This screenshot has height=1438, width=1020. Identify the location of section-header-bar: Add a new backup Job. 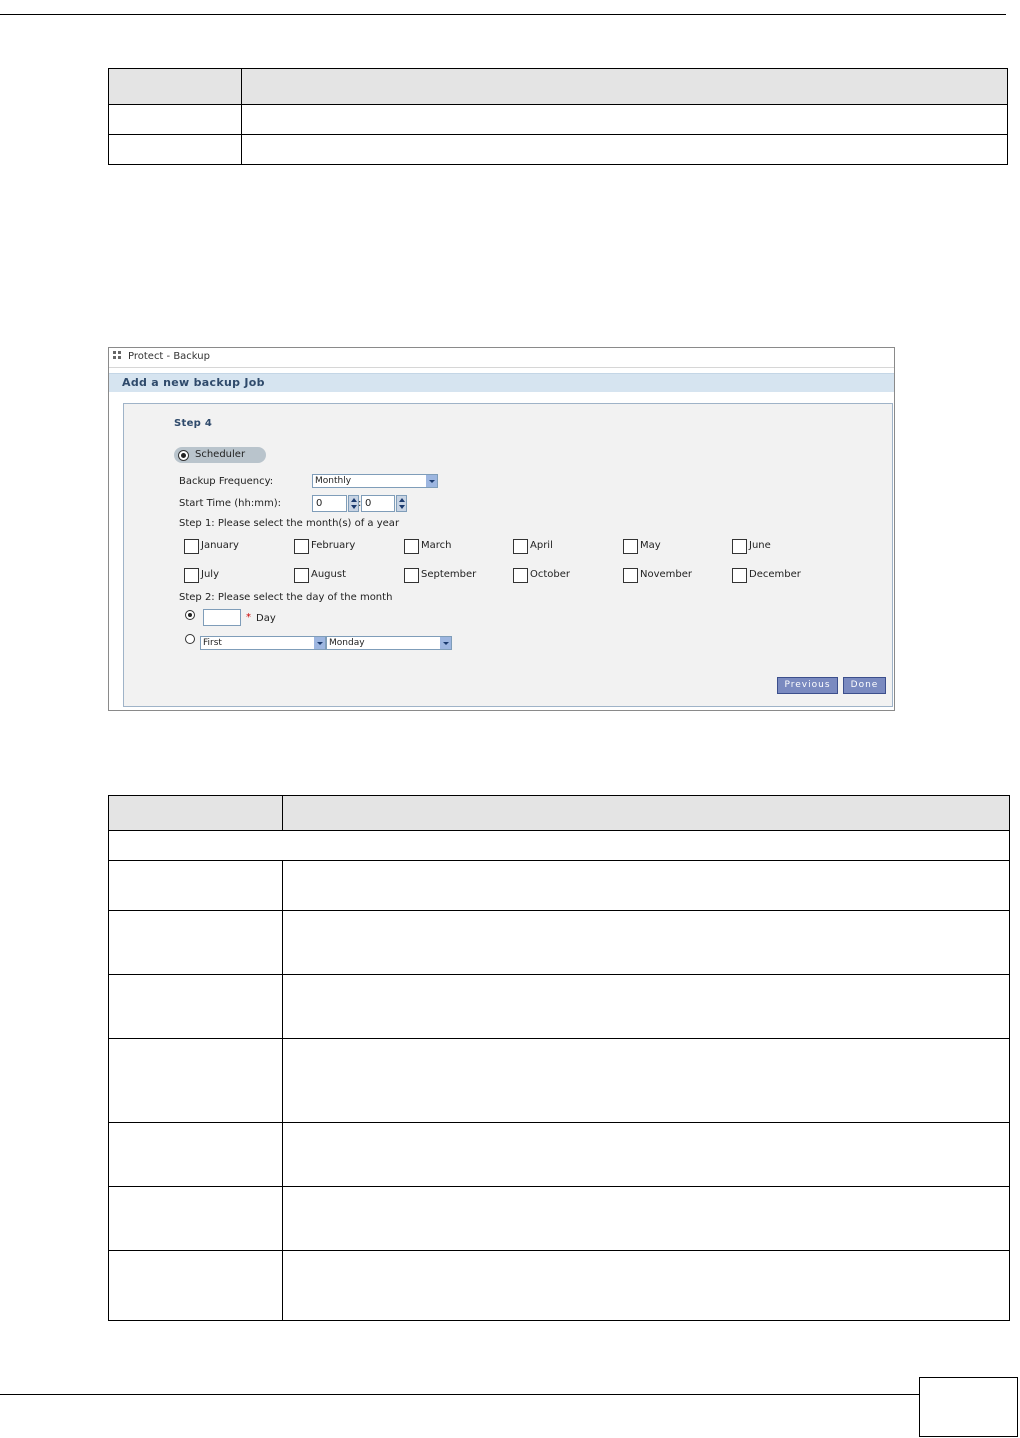
(501, 382).